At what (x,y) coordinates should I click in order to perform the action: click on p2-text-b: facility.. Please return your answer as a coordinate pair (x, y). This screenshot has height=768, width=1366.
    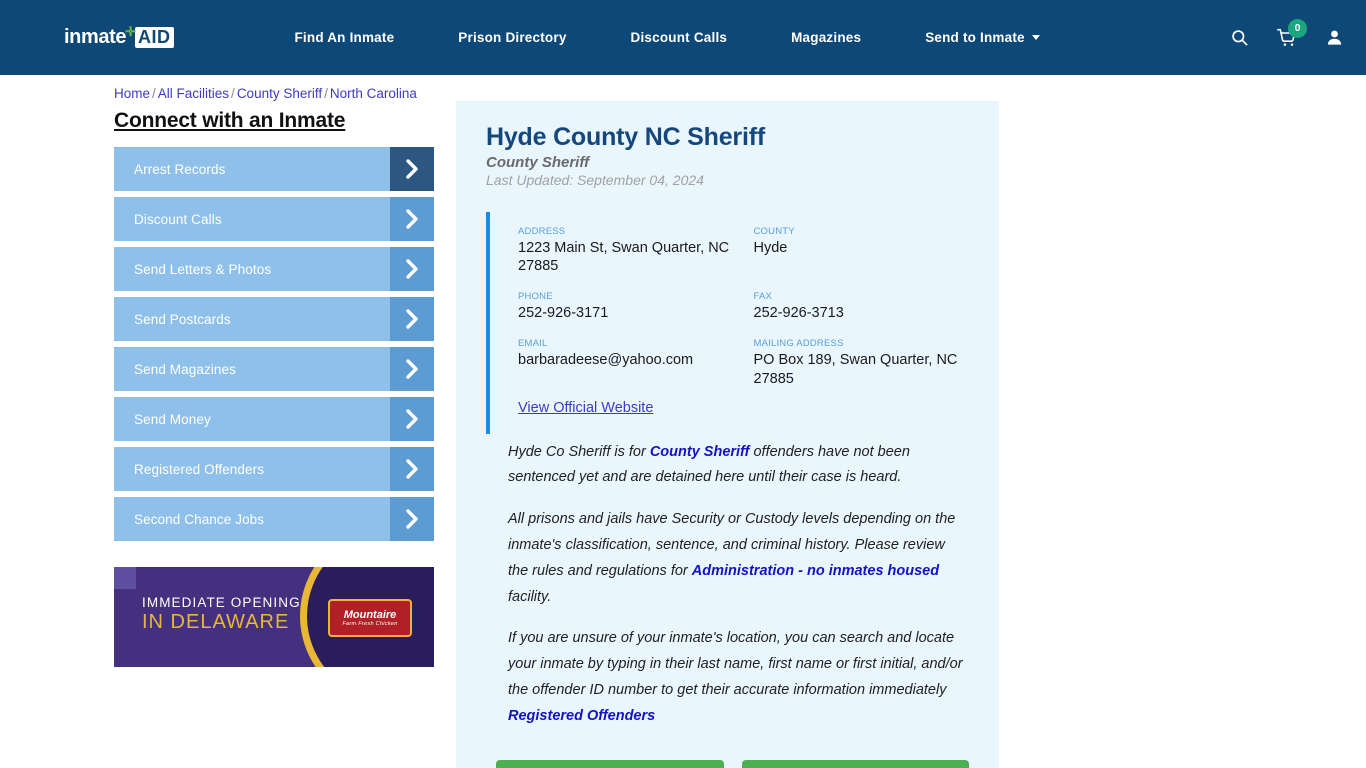
    Looking at the image, I should click on (530, 596).